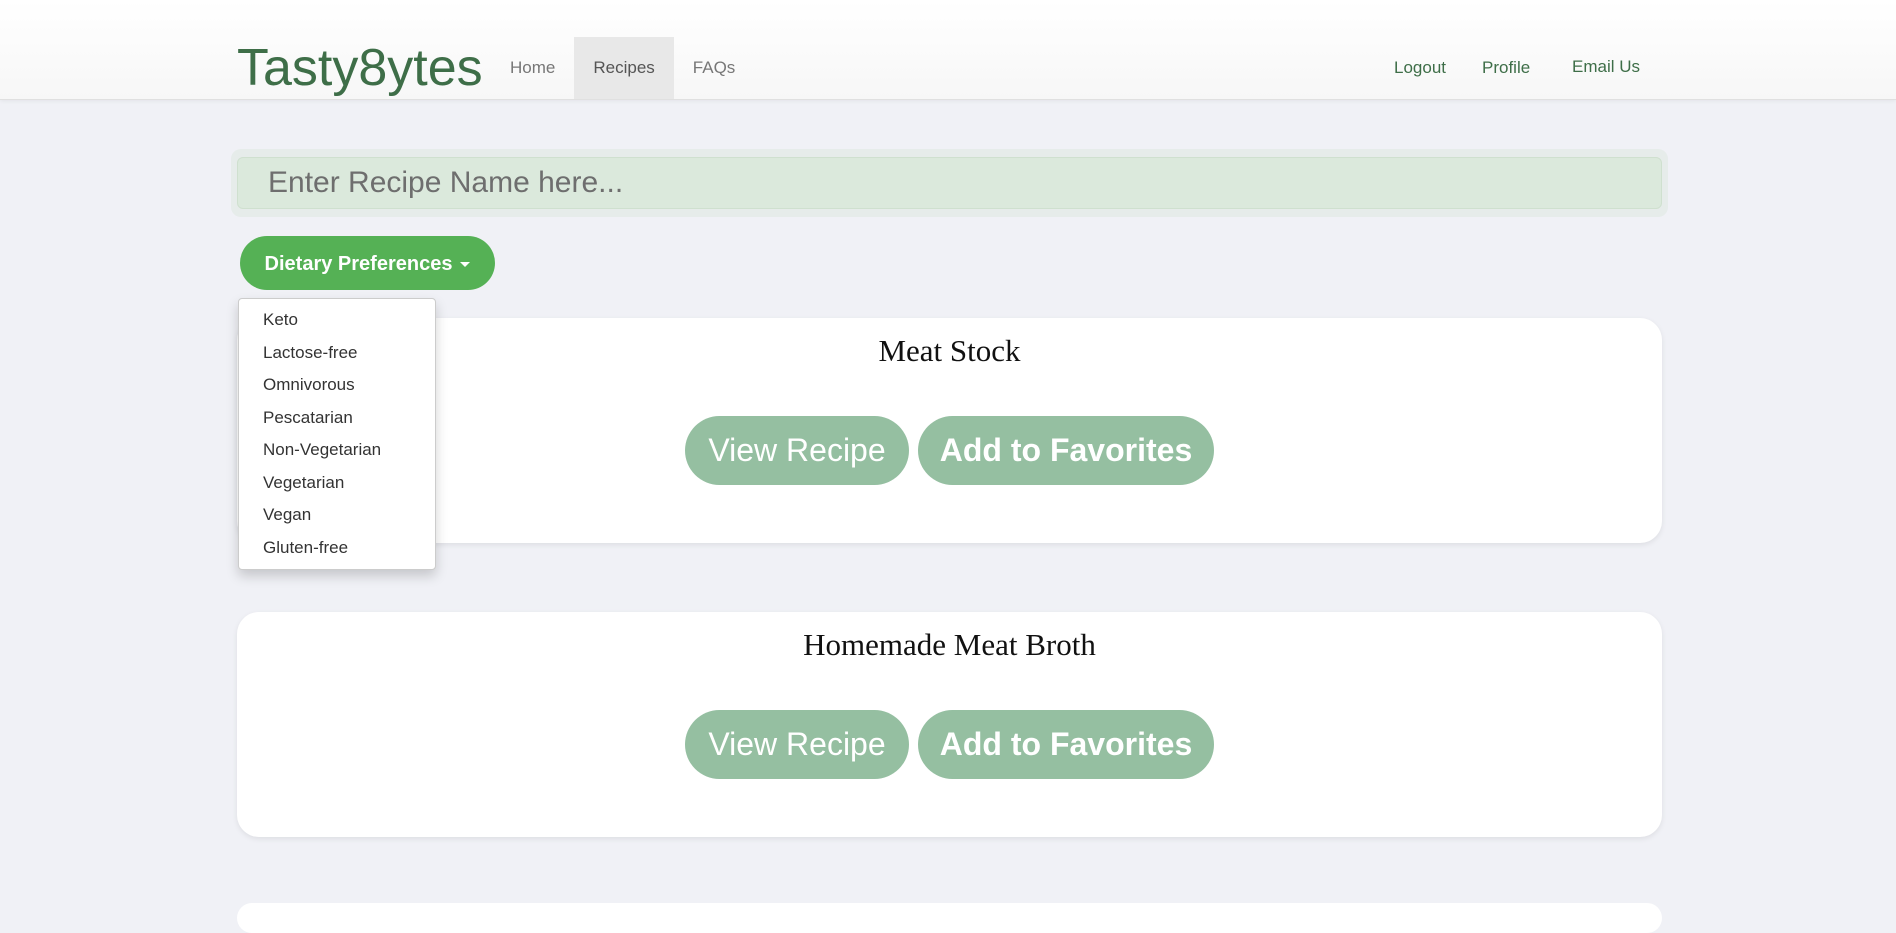  Describe the element at coordinates (1506, 68) in the screenshot. I see `nav-profile: Profile` at that location.